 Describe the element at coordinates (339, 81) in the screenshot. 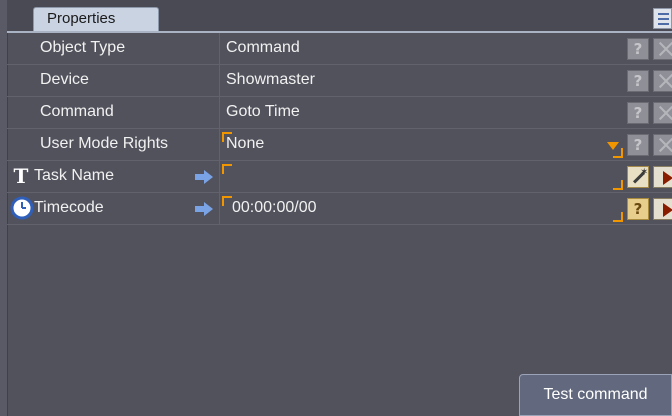

I see `row-device: Device Showmaster ?` at that location.